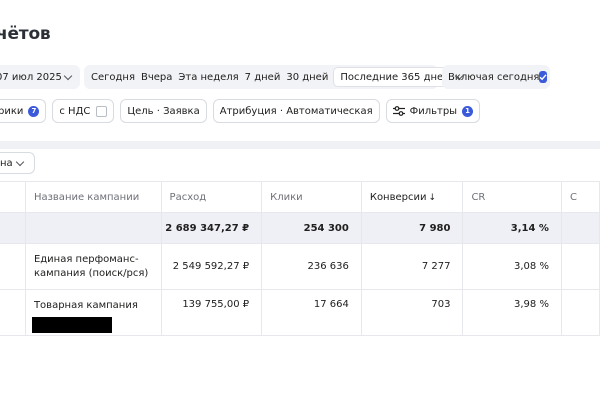 This screenshot has height=400, width=600. I want to click on metrics-button: етрики 7, so click(23, 111).